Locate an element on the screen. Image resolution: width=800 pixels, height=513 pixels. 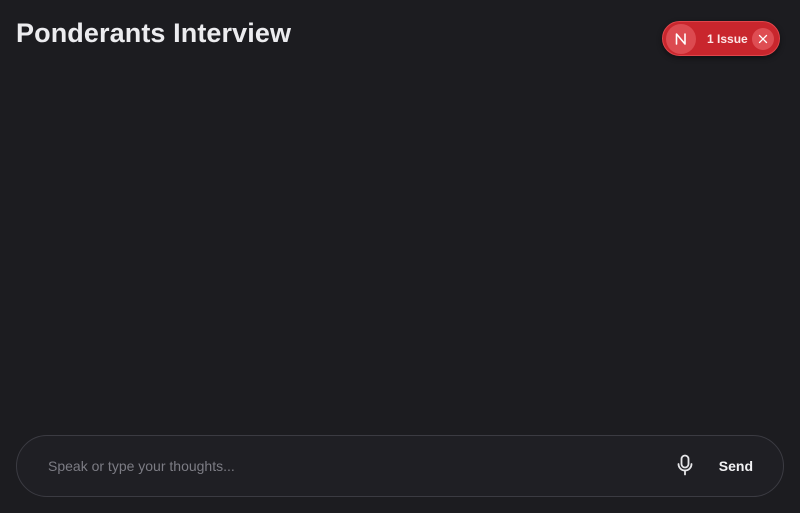
dev-issues-badge: 1 Issue is located at coordinates (721, 38).